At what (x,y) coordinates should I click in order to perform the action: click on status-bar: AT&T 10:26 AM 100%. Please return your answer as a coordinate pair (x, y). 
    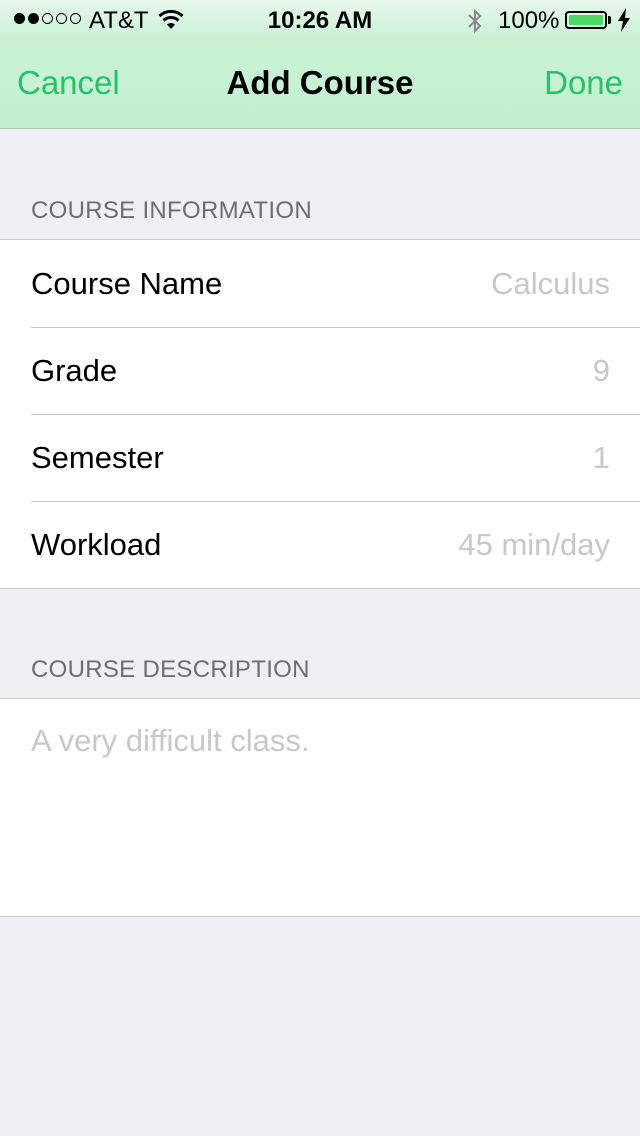
    Looking at the image, I should click on (320, 20).